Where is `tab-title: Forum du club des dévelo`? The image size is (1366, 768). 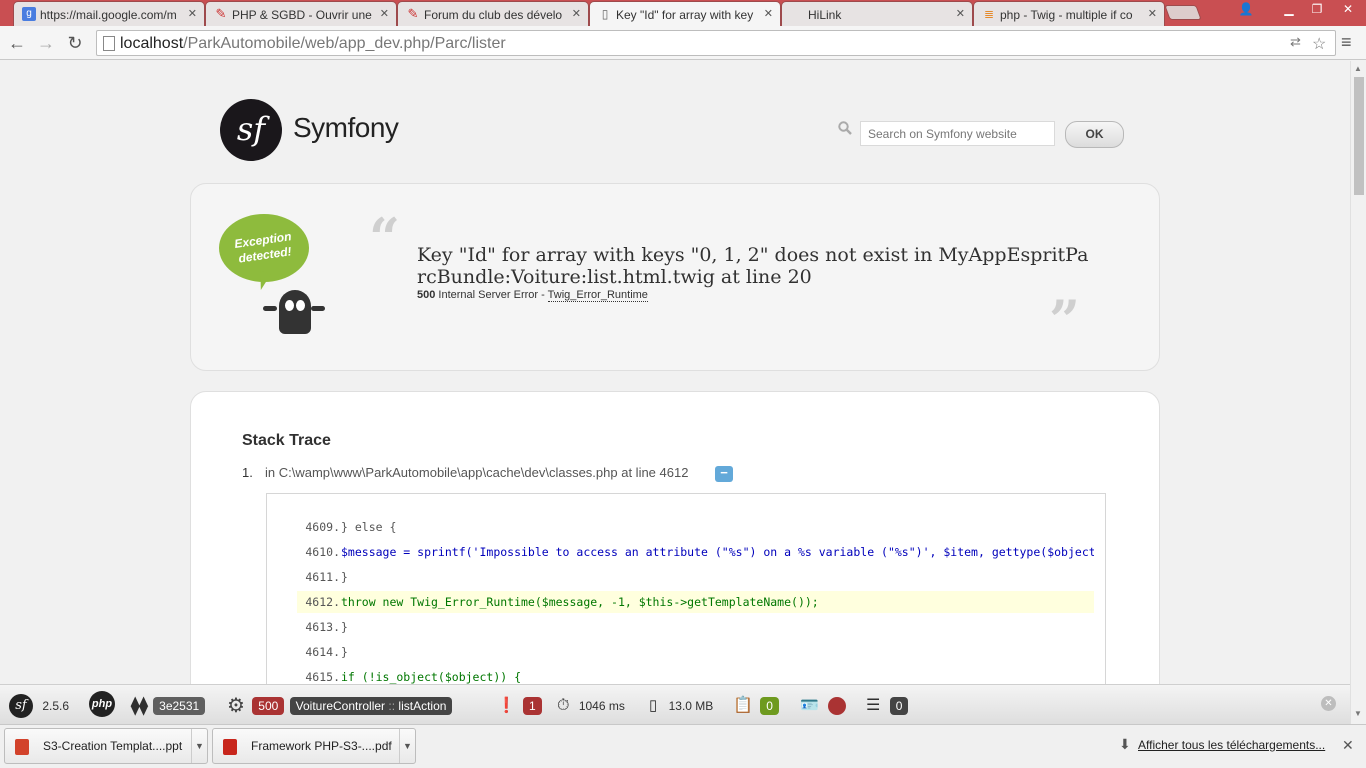
tab-title: Forum du club des dévelo is located at coordinates (493, 15).